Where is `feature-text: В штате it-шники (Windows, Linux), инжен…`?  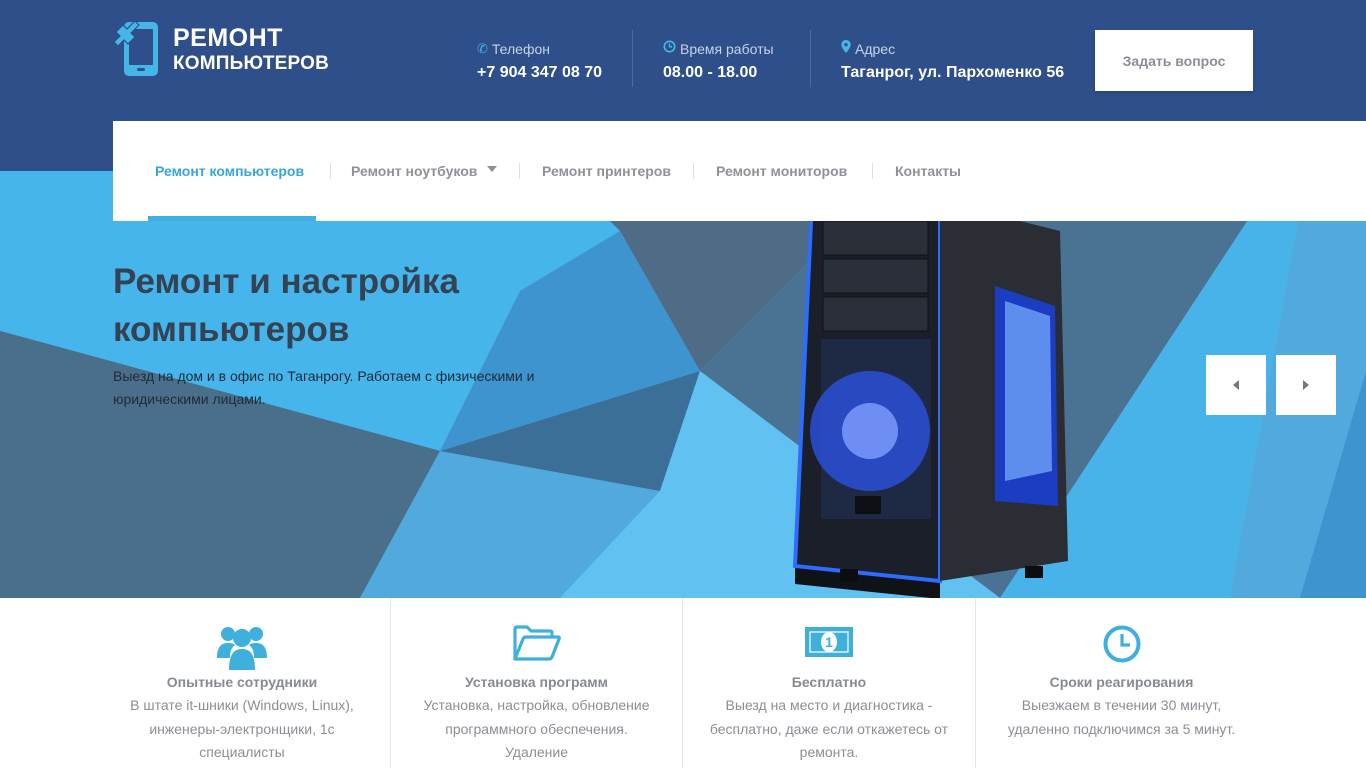
feature-text: В штате it-шники (Windows, Linux), инжен… is located at coordinates (242, 728).